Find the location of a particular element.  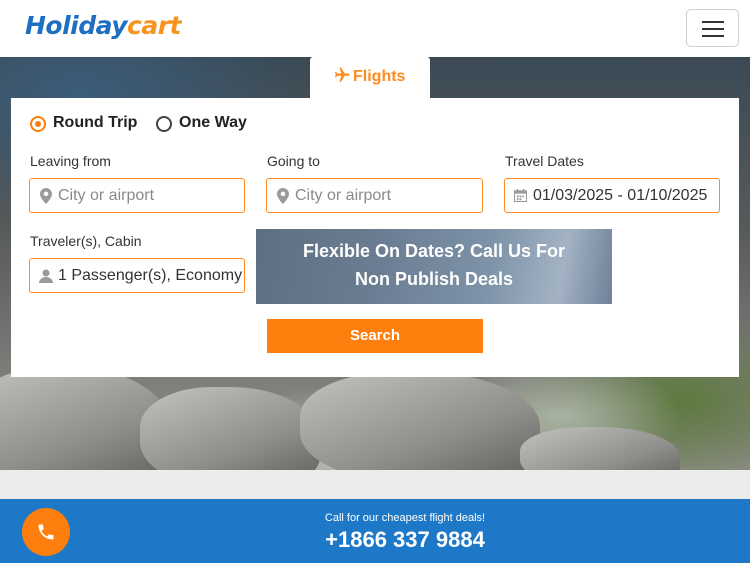

travel-dates-value: 01/03/2025 - 01/10/2025 is located at coordinates (620, 195).